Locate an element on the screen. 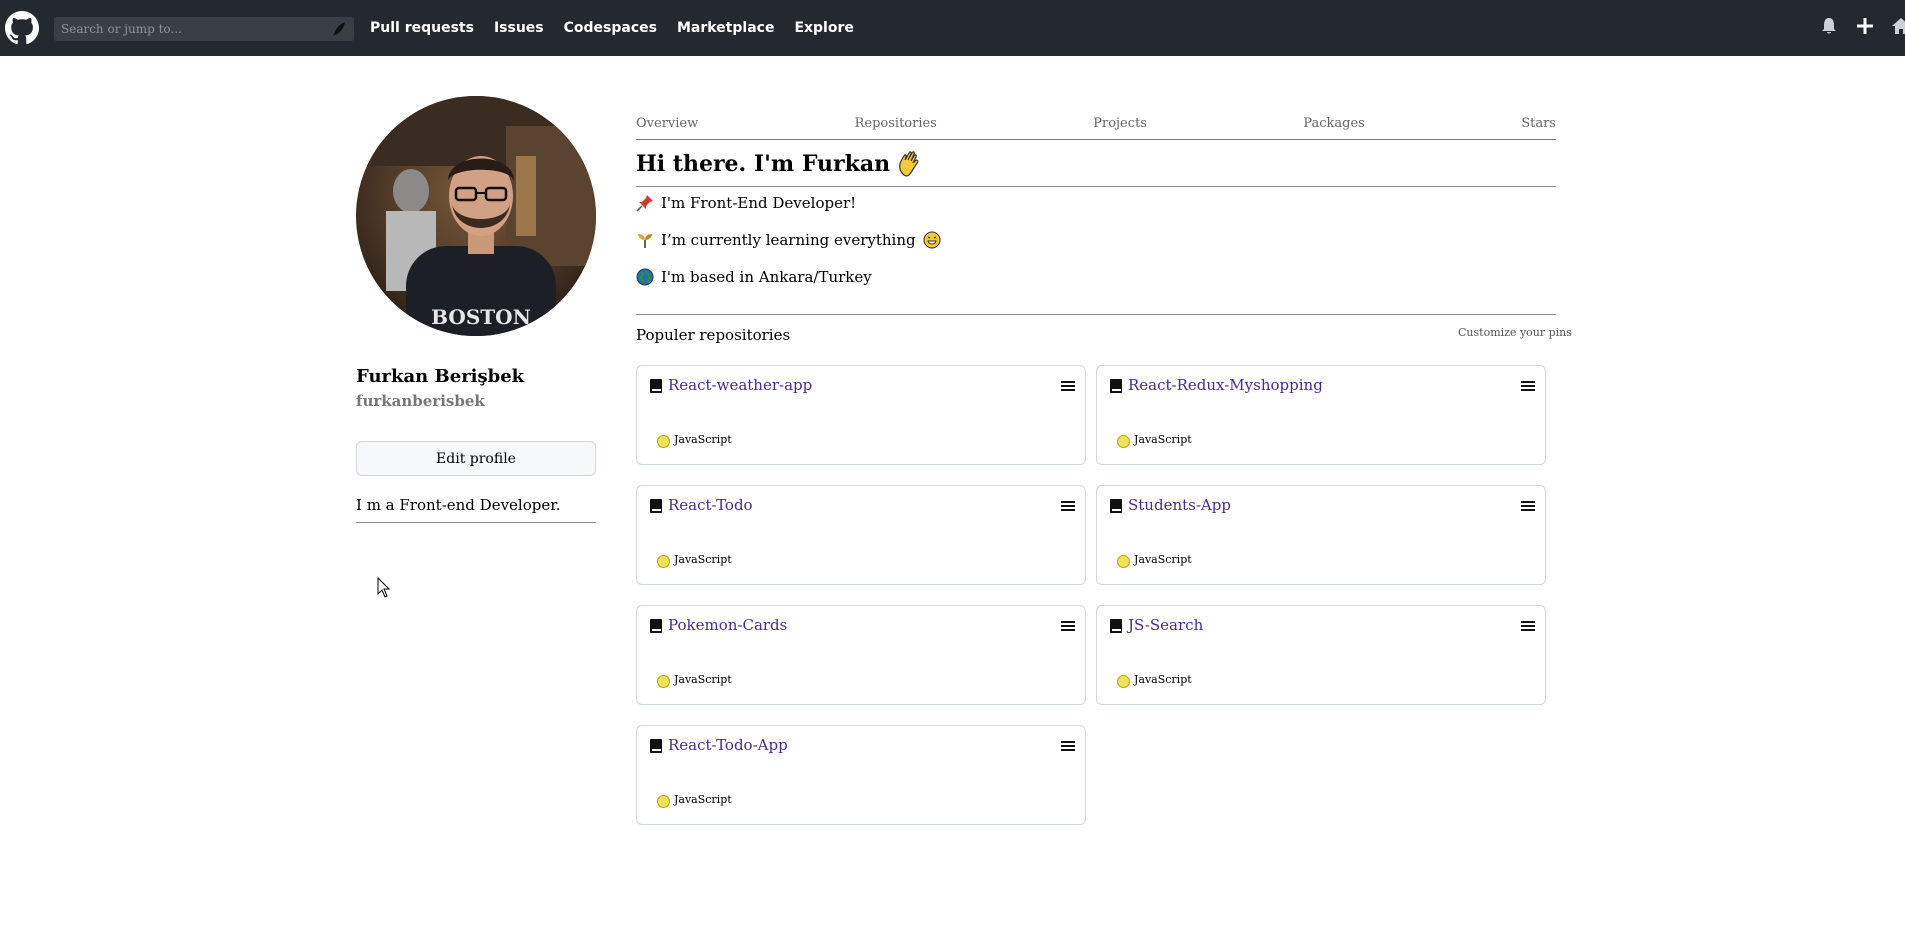 This screenshot has height=936, width=1905. about-text-learning: I’m currently learning everything is located at coordinates (788, 240).